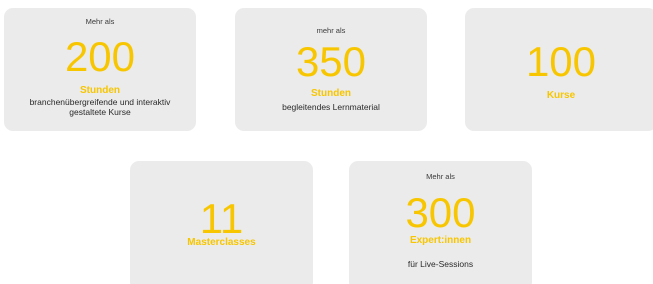 The width and height of the screenshot is (653, 284). Describe the element at coordinates (221, 218) in the screenshot. I see `stat-number: 11` at that location.